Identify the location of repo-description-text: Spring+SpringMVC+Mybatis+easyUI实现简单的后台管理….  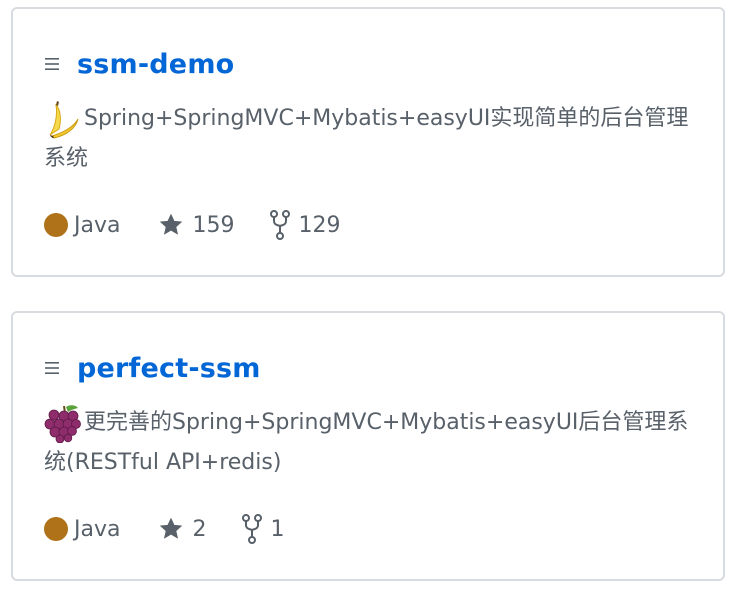
(366, 138).